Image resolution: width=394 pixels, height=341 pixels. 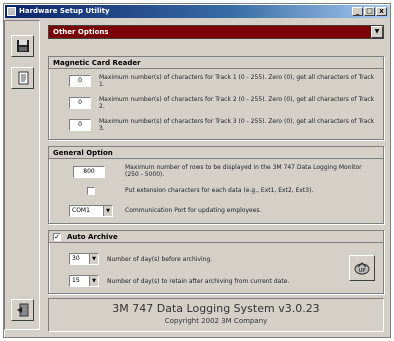 I want to click on options-select: Other Options ▼, so click(x=216, y=32).